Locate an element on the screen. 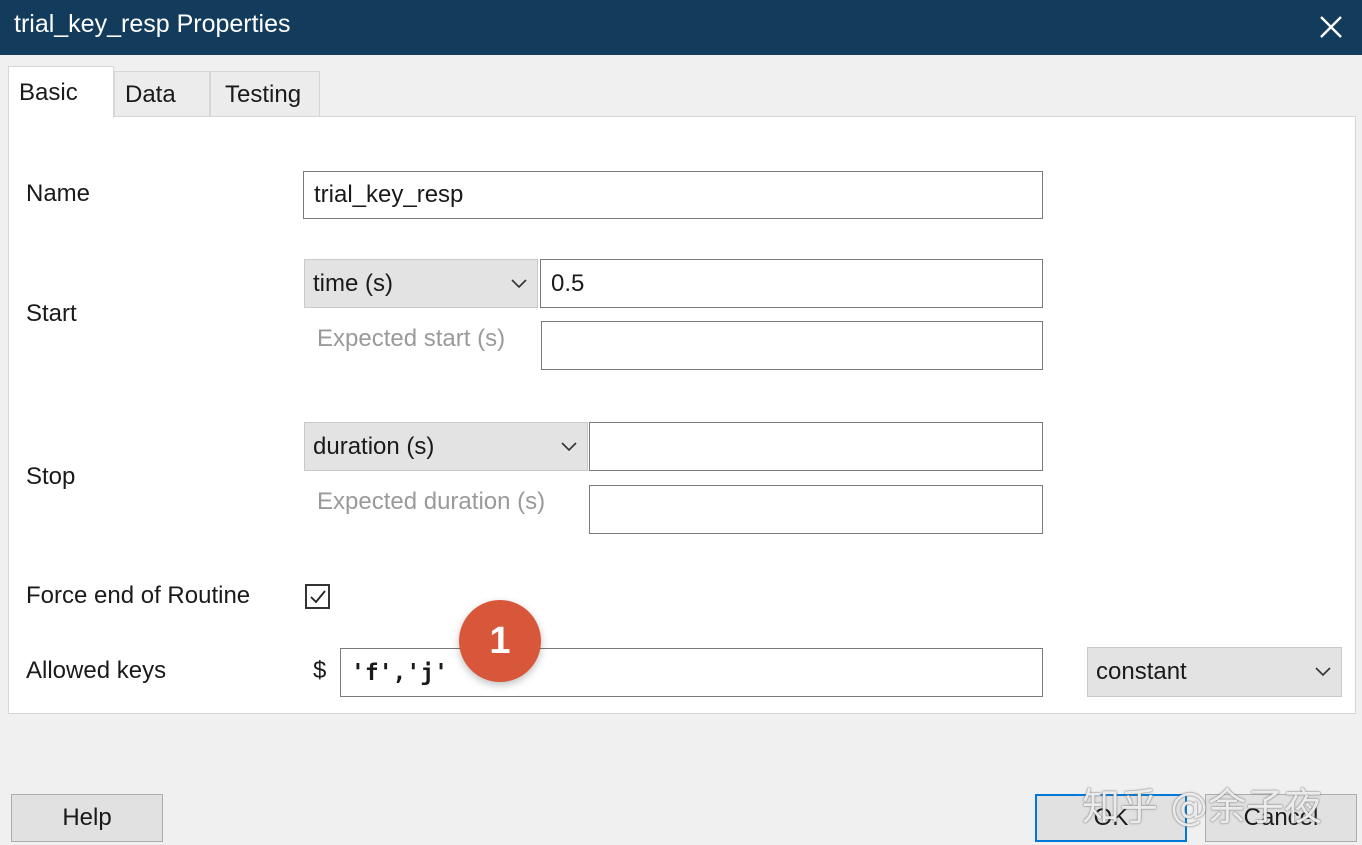 This screenshot has height=845, width=1362. allowed-keys-input: 'f','j' is located at coordinates (691, 672).